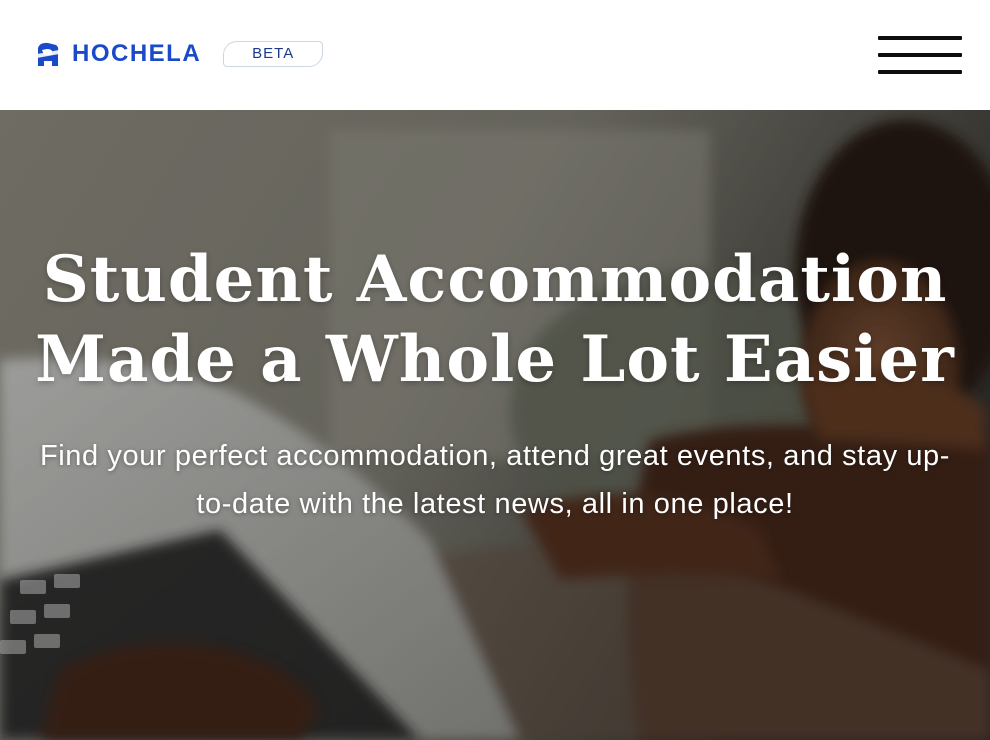 The width and height of the screenshot is (990, 740). What do you see at coordinates (48, 54) in the screenshot?
I see `hochela-logo-icon` at bounding box center [48, 54].